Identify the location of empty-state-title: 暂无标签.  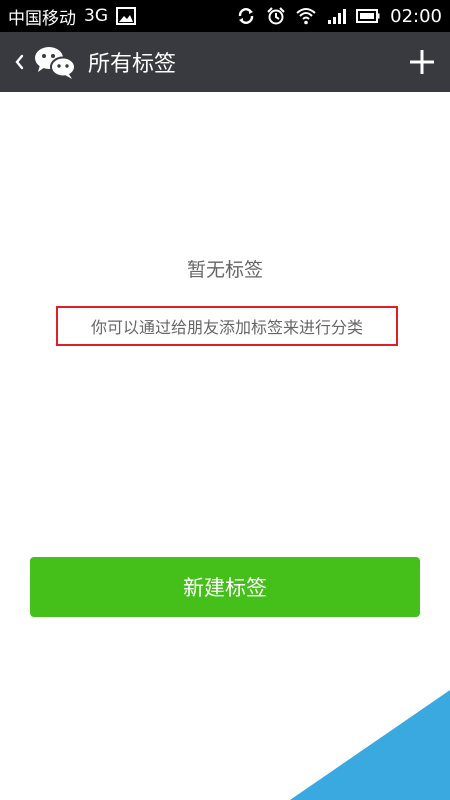
(224, 270).